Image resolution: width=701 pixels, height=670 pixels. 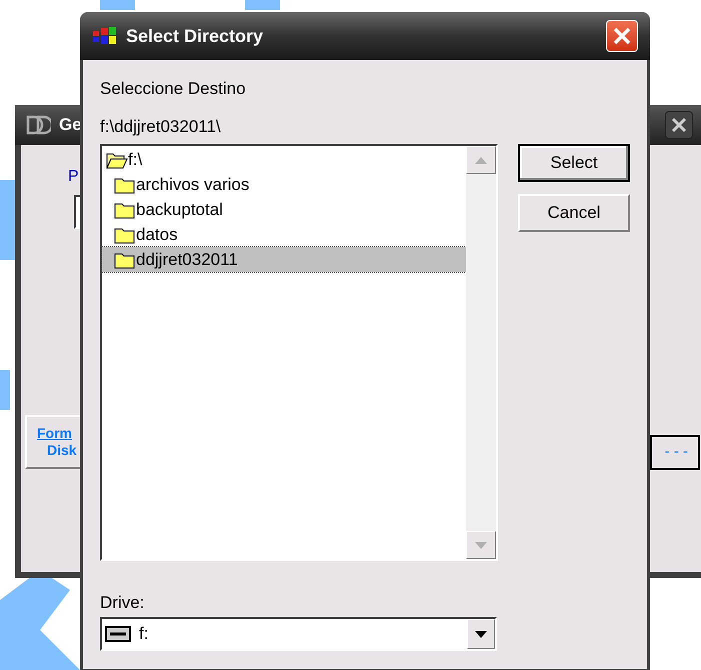 What do you see at coordinates (118, 634) in the screenshot?
I see `drive-icon` at bounding box center [118, 634].